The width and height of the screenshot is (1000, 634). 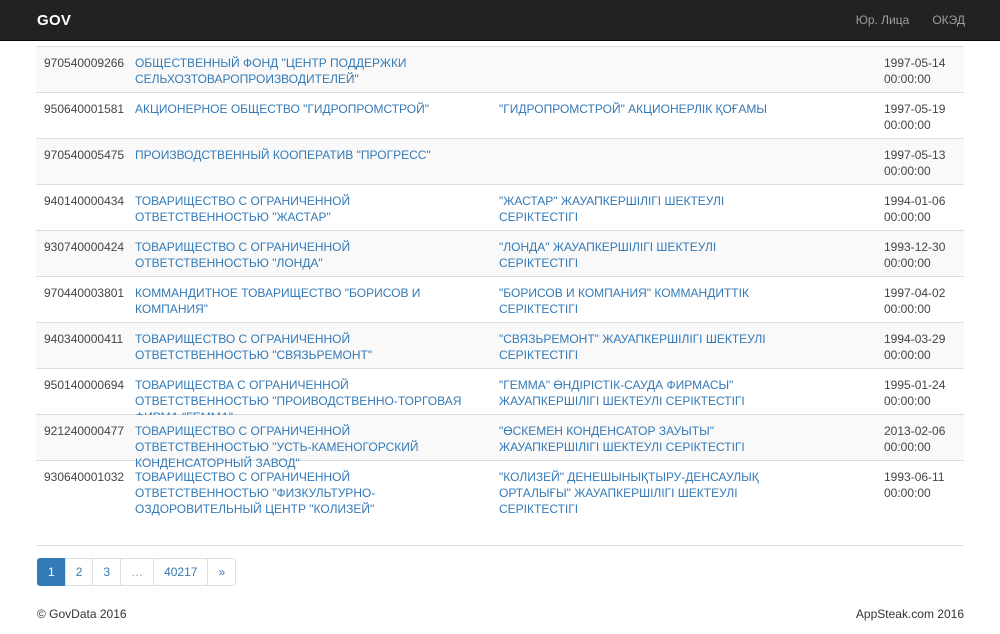 What do you see at coordinates (915, 63) in the screenshot?
I see `registration-date: 1997-05-14` at bounding box center [915, 63].